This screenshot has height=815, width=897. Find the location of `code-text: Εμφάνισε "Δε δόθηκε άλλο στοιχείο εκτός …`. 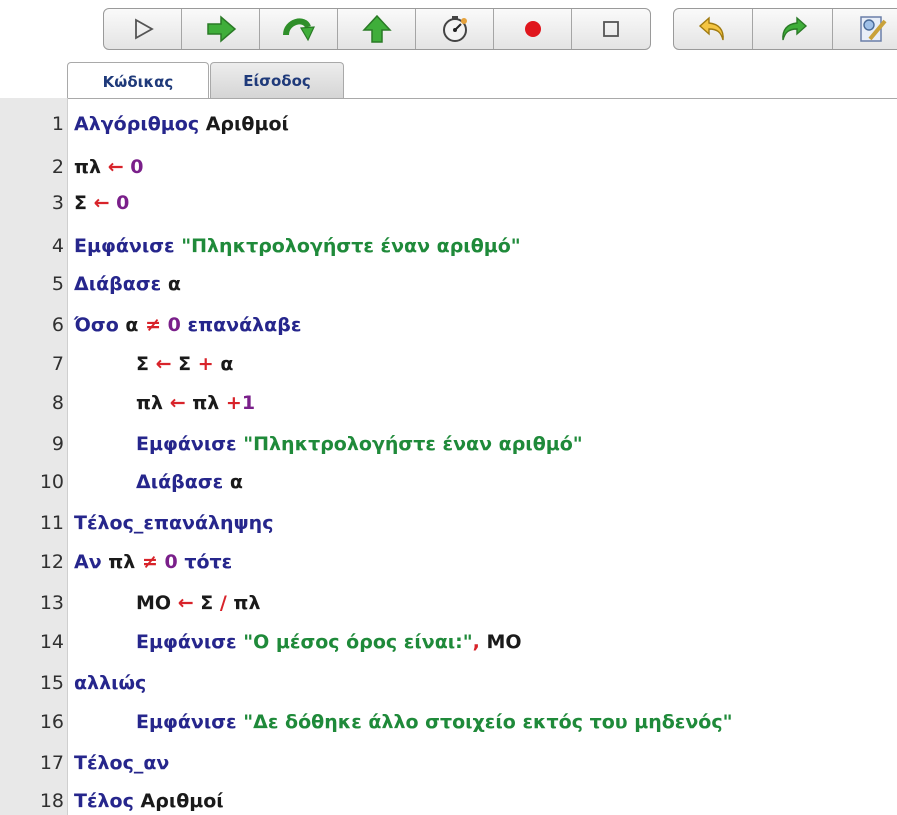

code-text: Εμφάνισε "Δε δόθηκε άλλο στοιχείο εκτός … is located at coordinates (434, 722).